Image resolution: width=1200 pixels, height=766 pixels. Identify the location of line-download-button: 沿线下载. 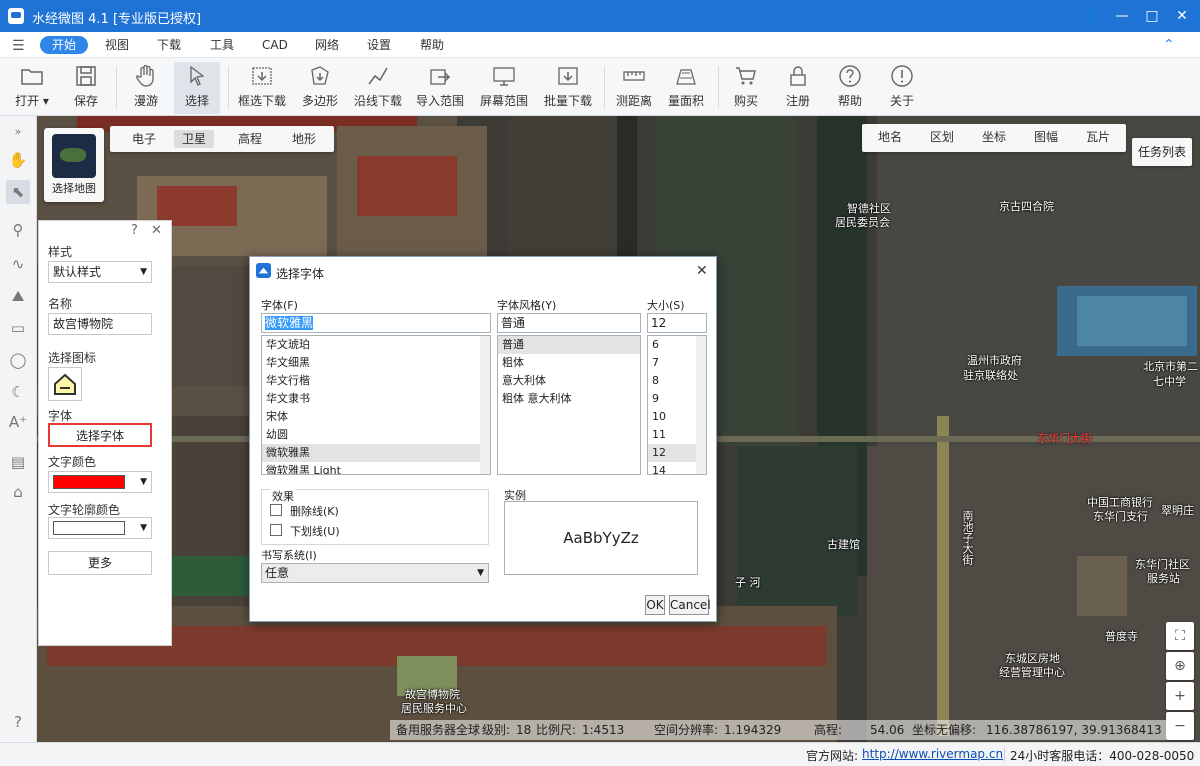
(378, 88).